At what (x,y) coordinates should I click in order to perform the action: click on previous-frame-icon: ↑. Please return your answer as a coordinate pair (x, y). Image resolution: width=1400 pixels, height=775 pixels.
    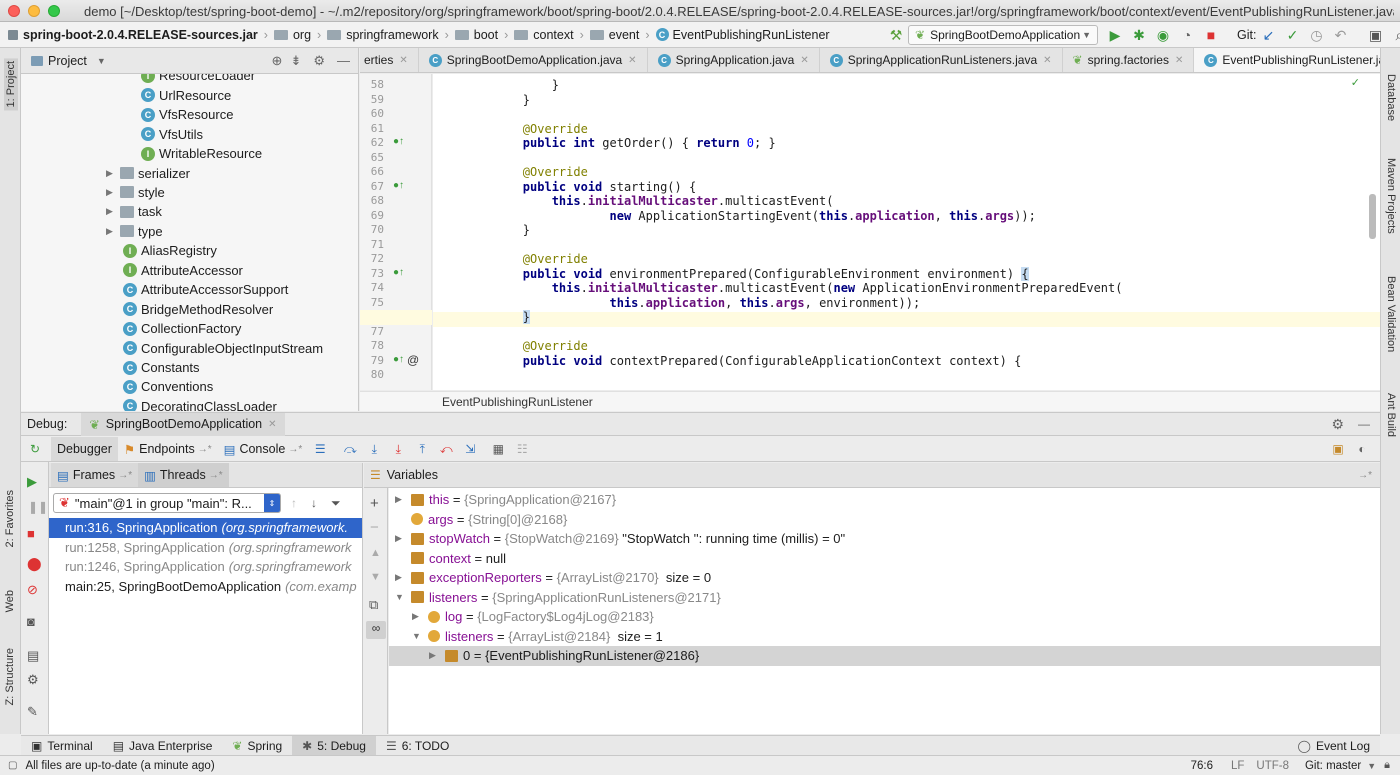
    Looking at the image, I should click on (294, 503).